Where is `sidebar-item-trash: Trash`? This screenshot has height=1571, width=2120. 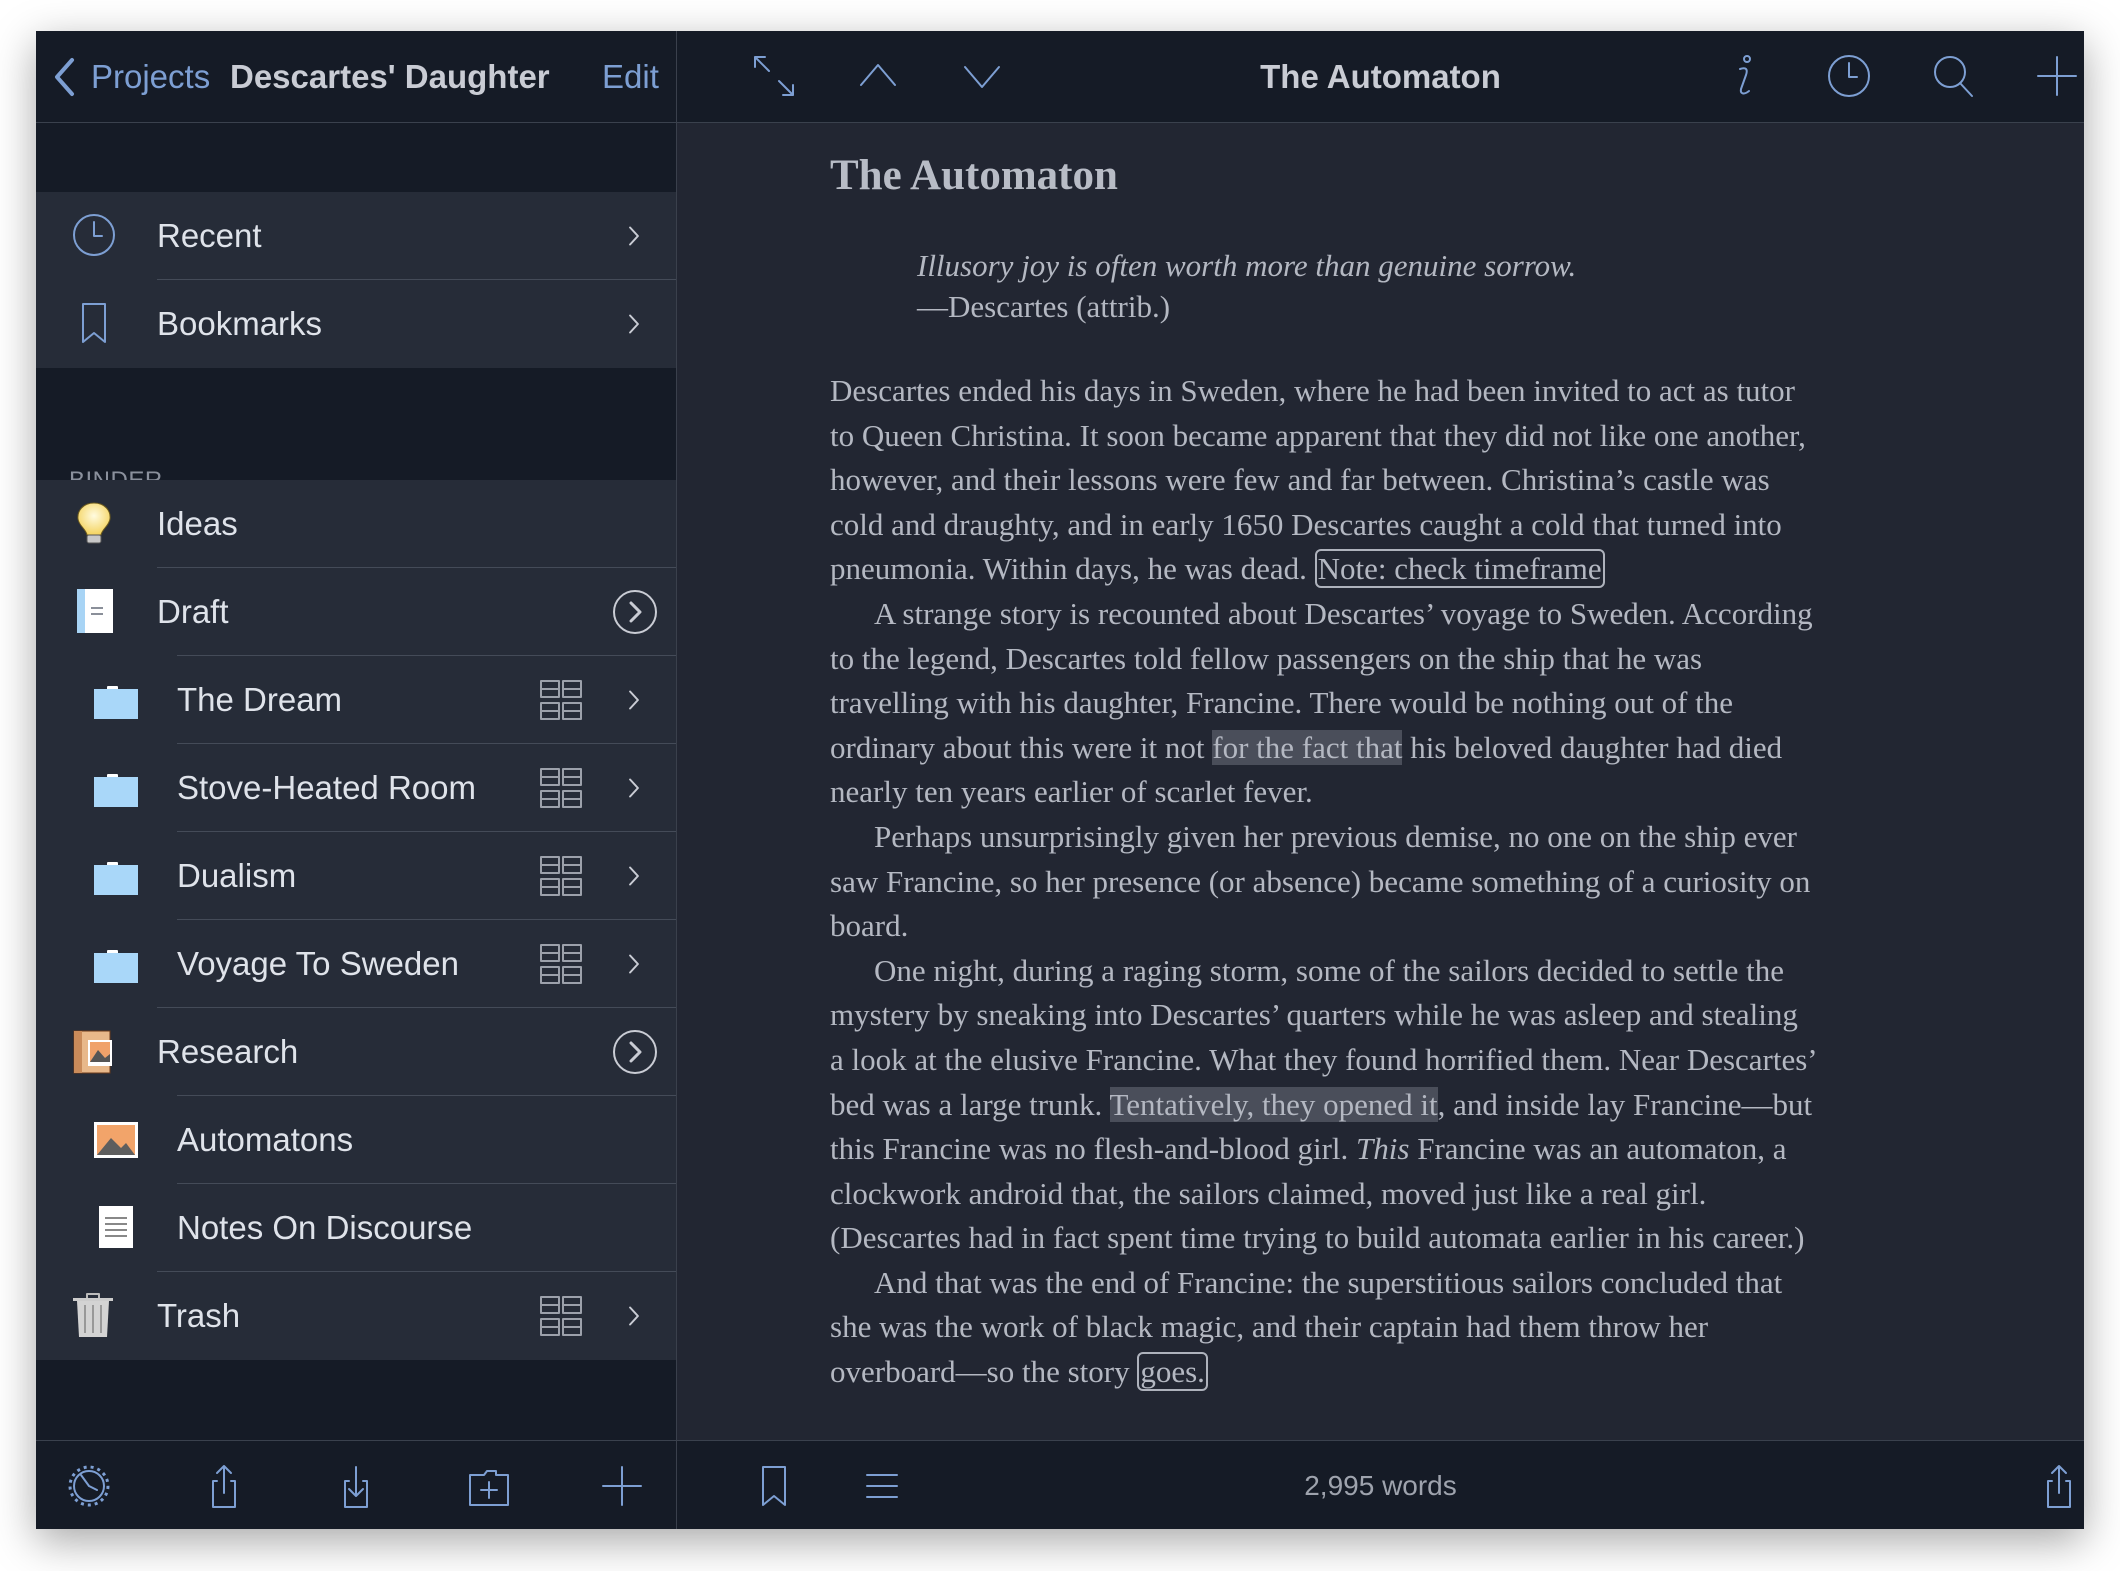
sidebar-item-trash: Trash is located at coordinates (356, 1316).